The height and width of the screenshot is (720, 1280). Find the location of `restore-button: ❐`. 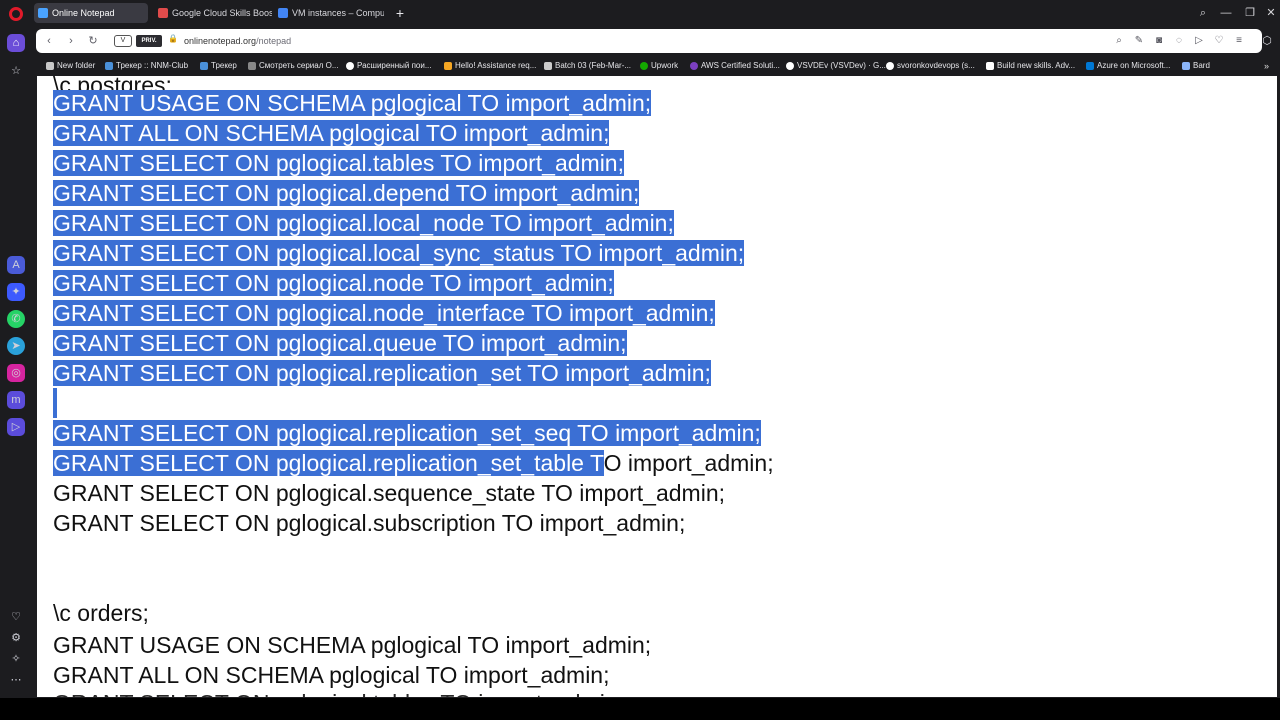

restore-button: ❐ is located at coordinates (1250, 13).